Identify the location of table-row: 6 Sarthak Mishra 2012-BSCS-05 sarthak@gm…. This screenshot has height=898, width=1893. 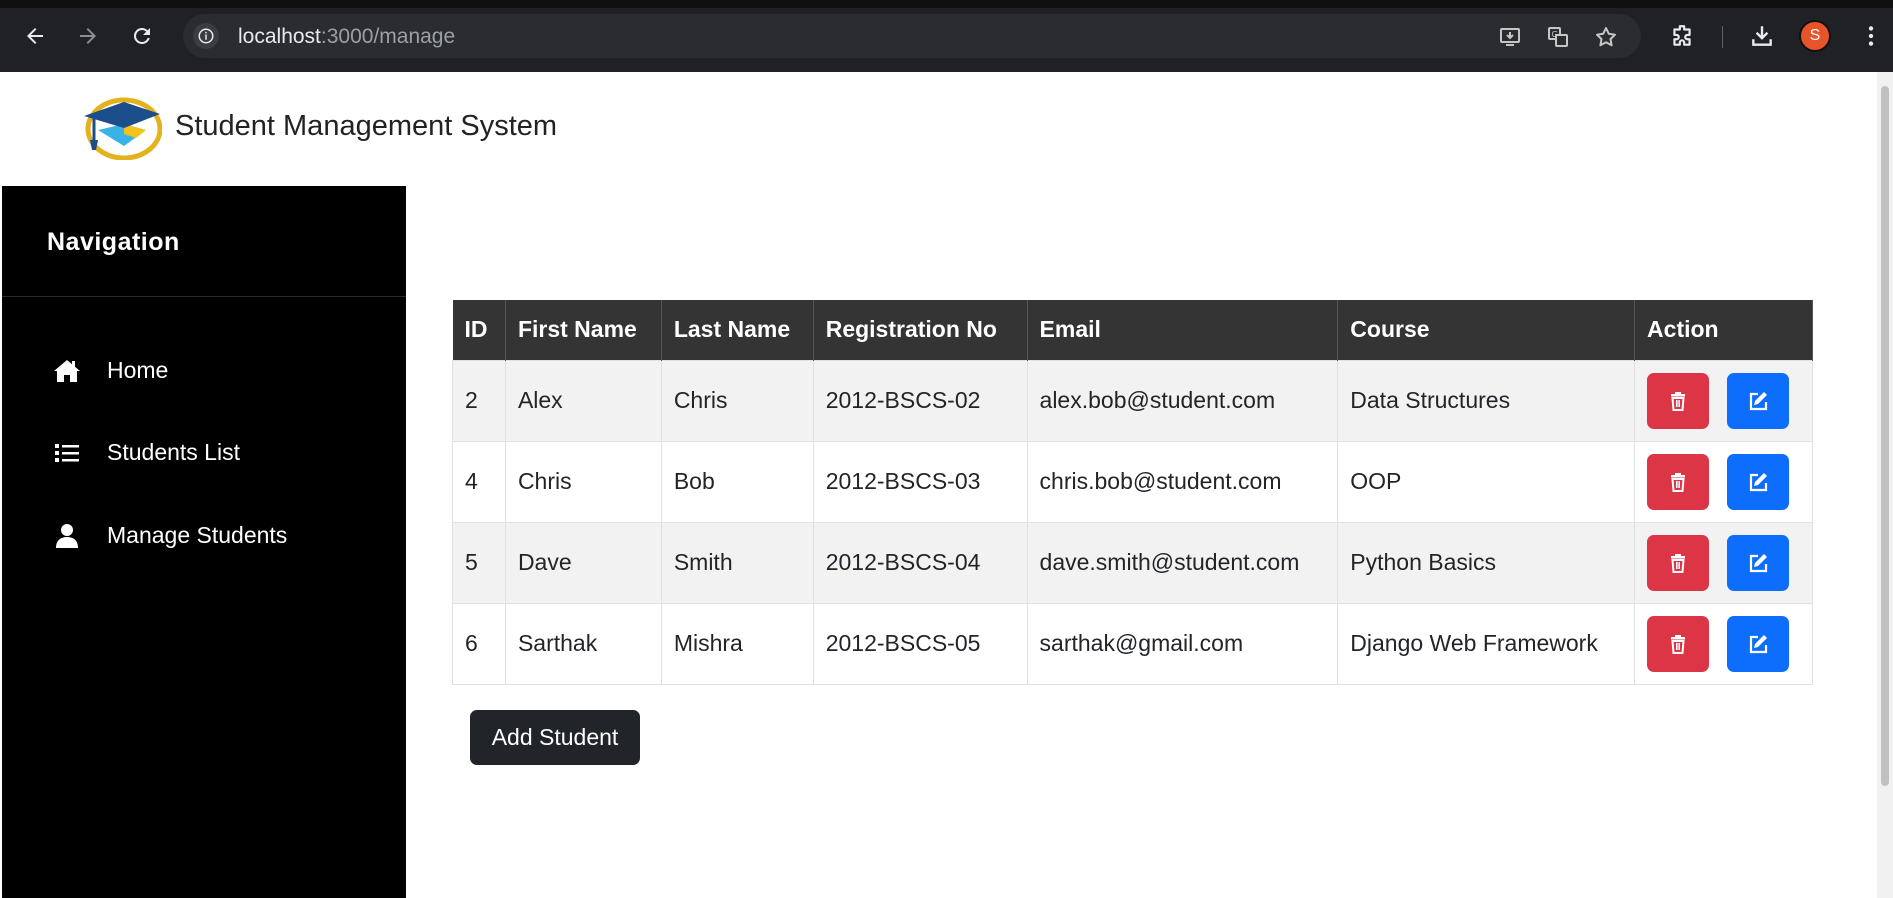
(1132, 643).